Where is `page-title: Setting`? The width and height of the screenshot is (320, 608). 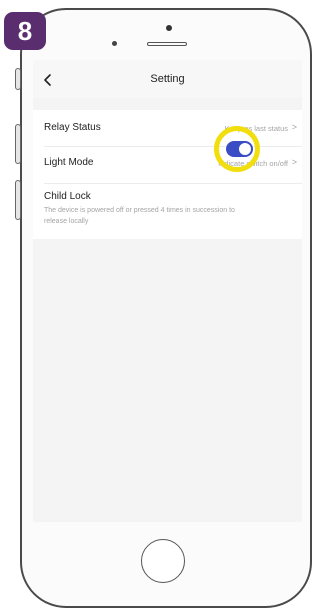
page-title: Setting is located at coordinates (167, 79).